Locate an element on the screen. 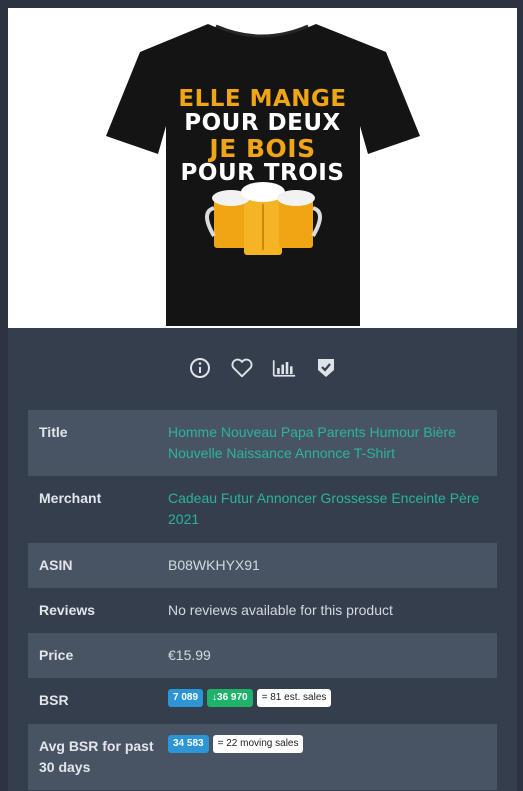 Image resolution: width=523 pixels, height=791 pixels. info-icon is located at coordinates (200, 368).